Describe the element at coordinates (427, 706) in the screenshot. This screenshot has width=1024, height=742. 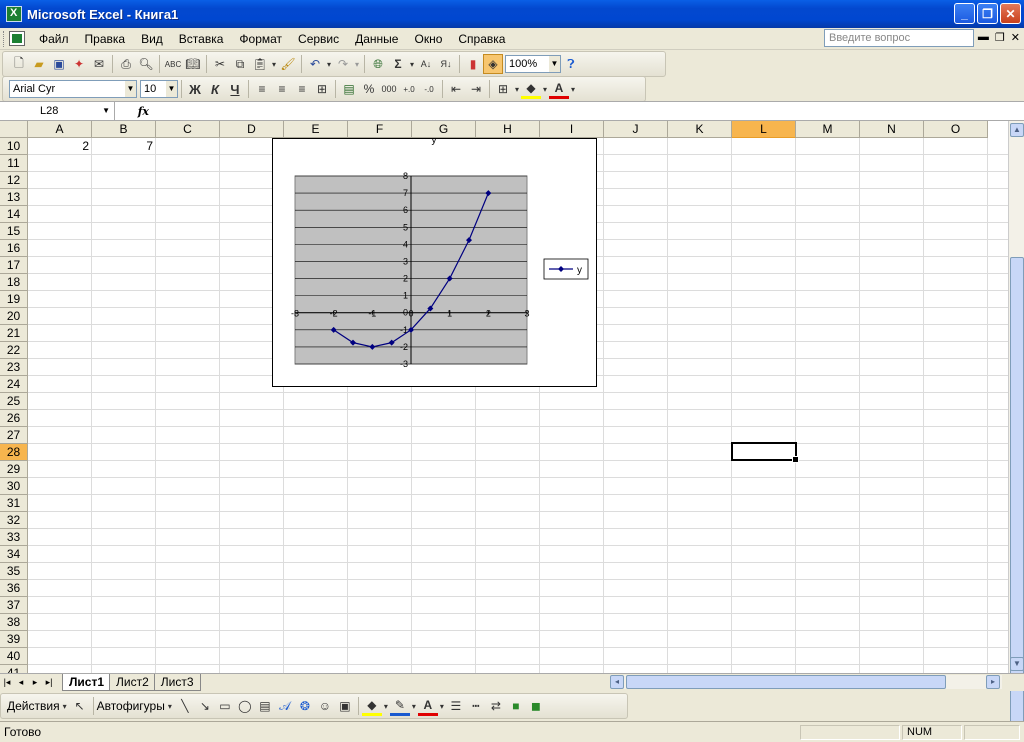
I see `font-color-draw-icon: A` at that location.